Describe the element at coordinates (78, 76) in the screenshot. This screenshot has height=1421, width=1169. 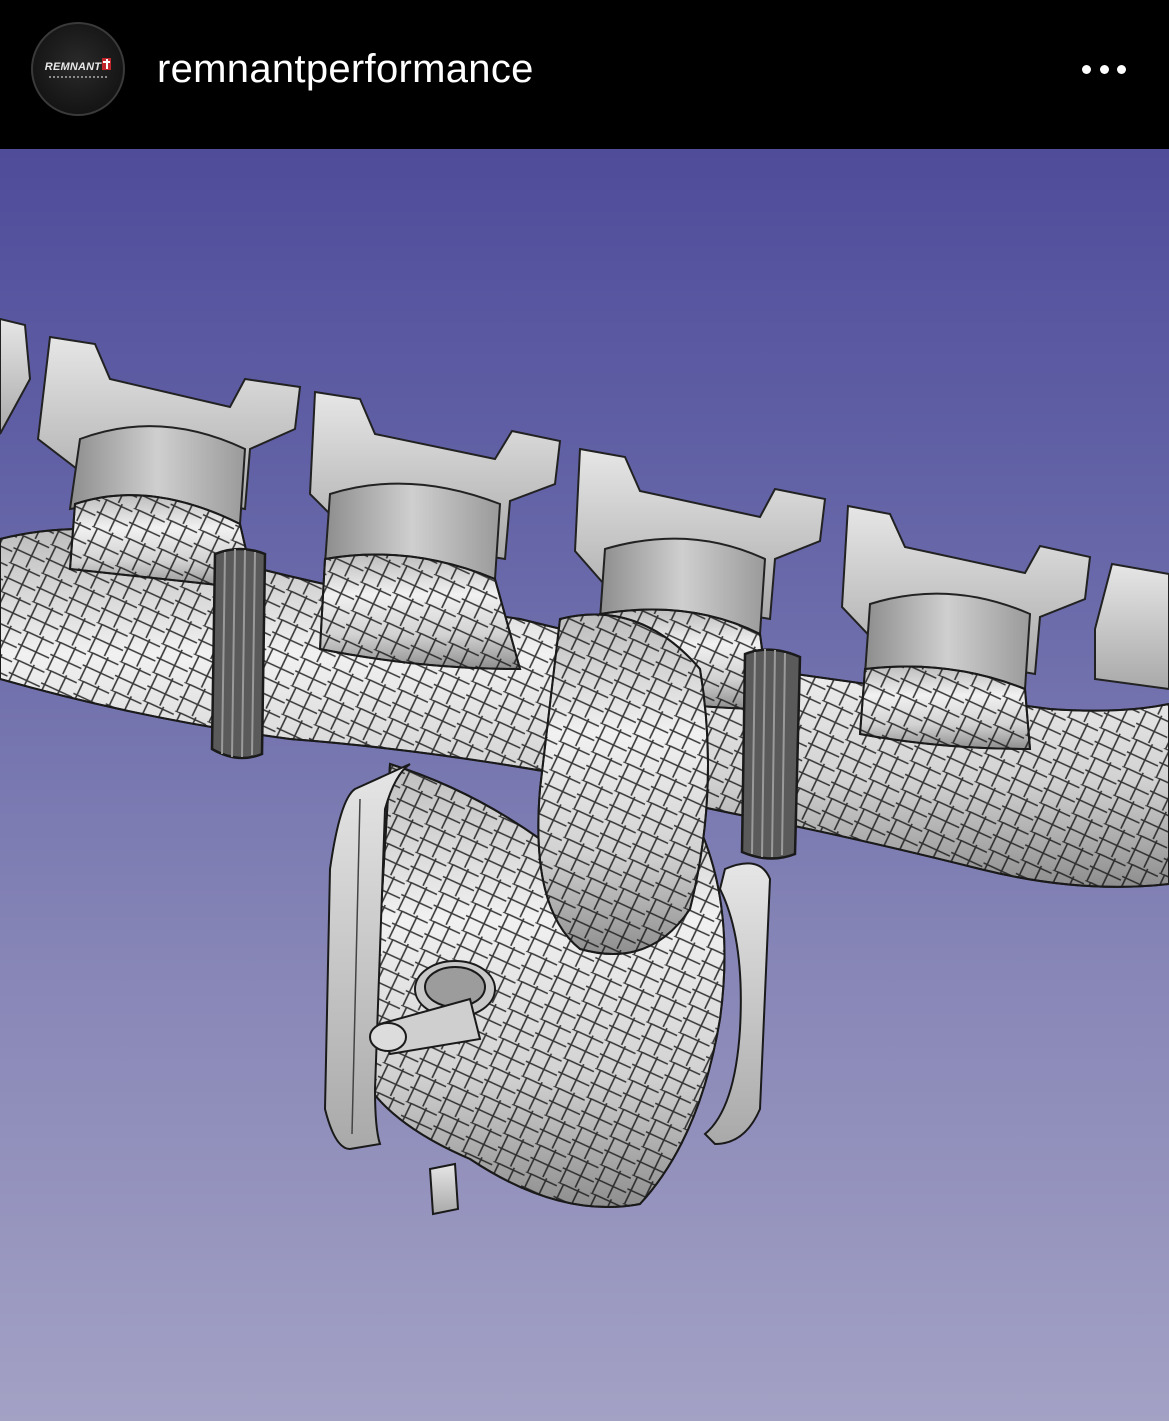
I see `avatar-logo-subline` at that location.